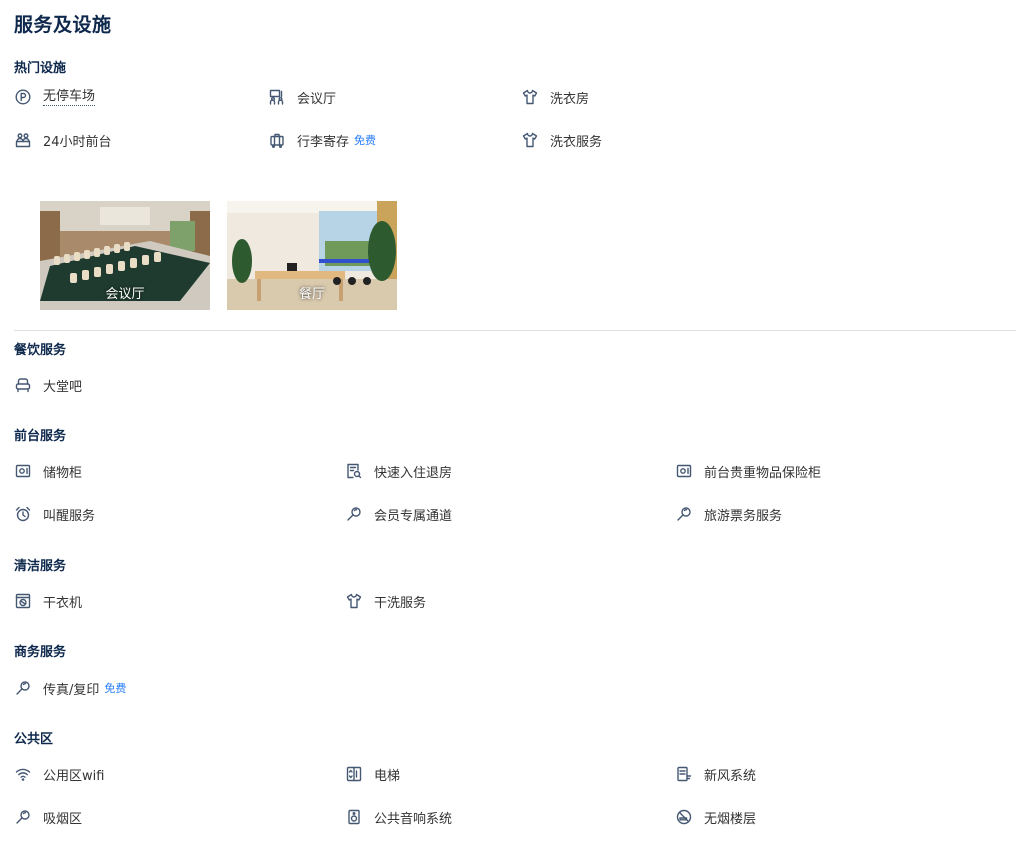 This screenshot has width=1030, height=841. Describe the element at coordinates (40, 652) in the screenshot. I see `section-title-business: 商务服务` at that location.